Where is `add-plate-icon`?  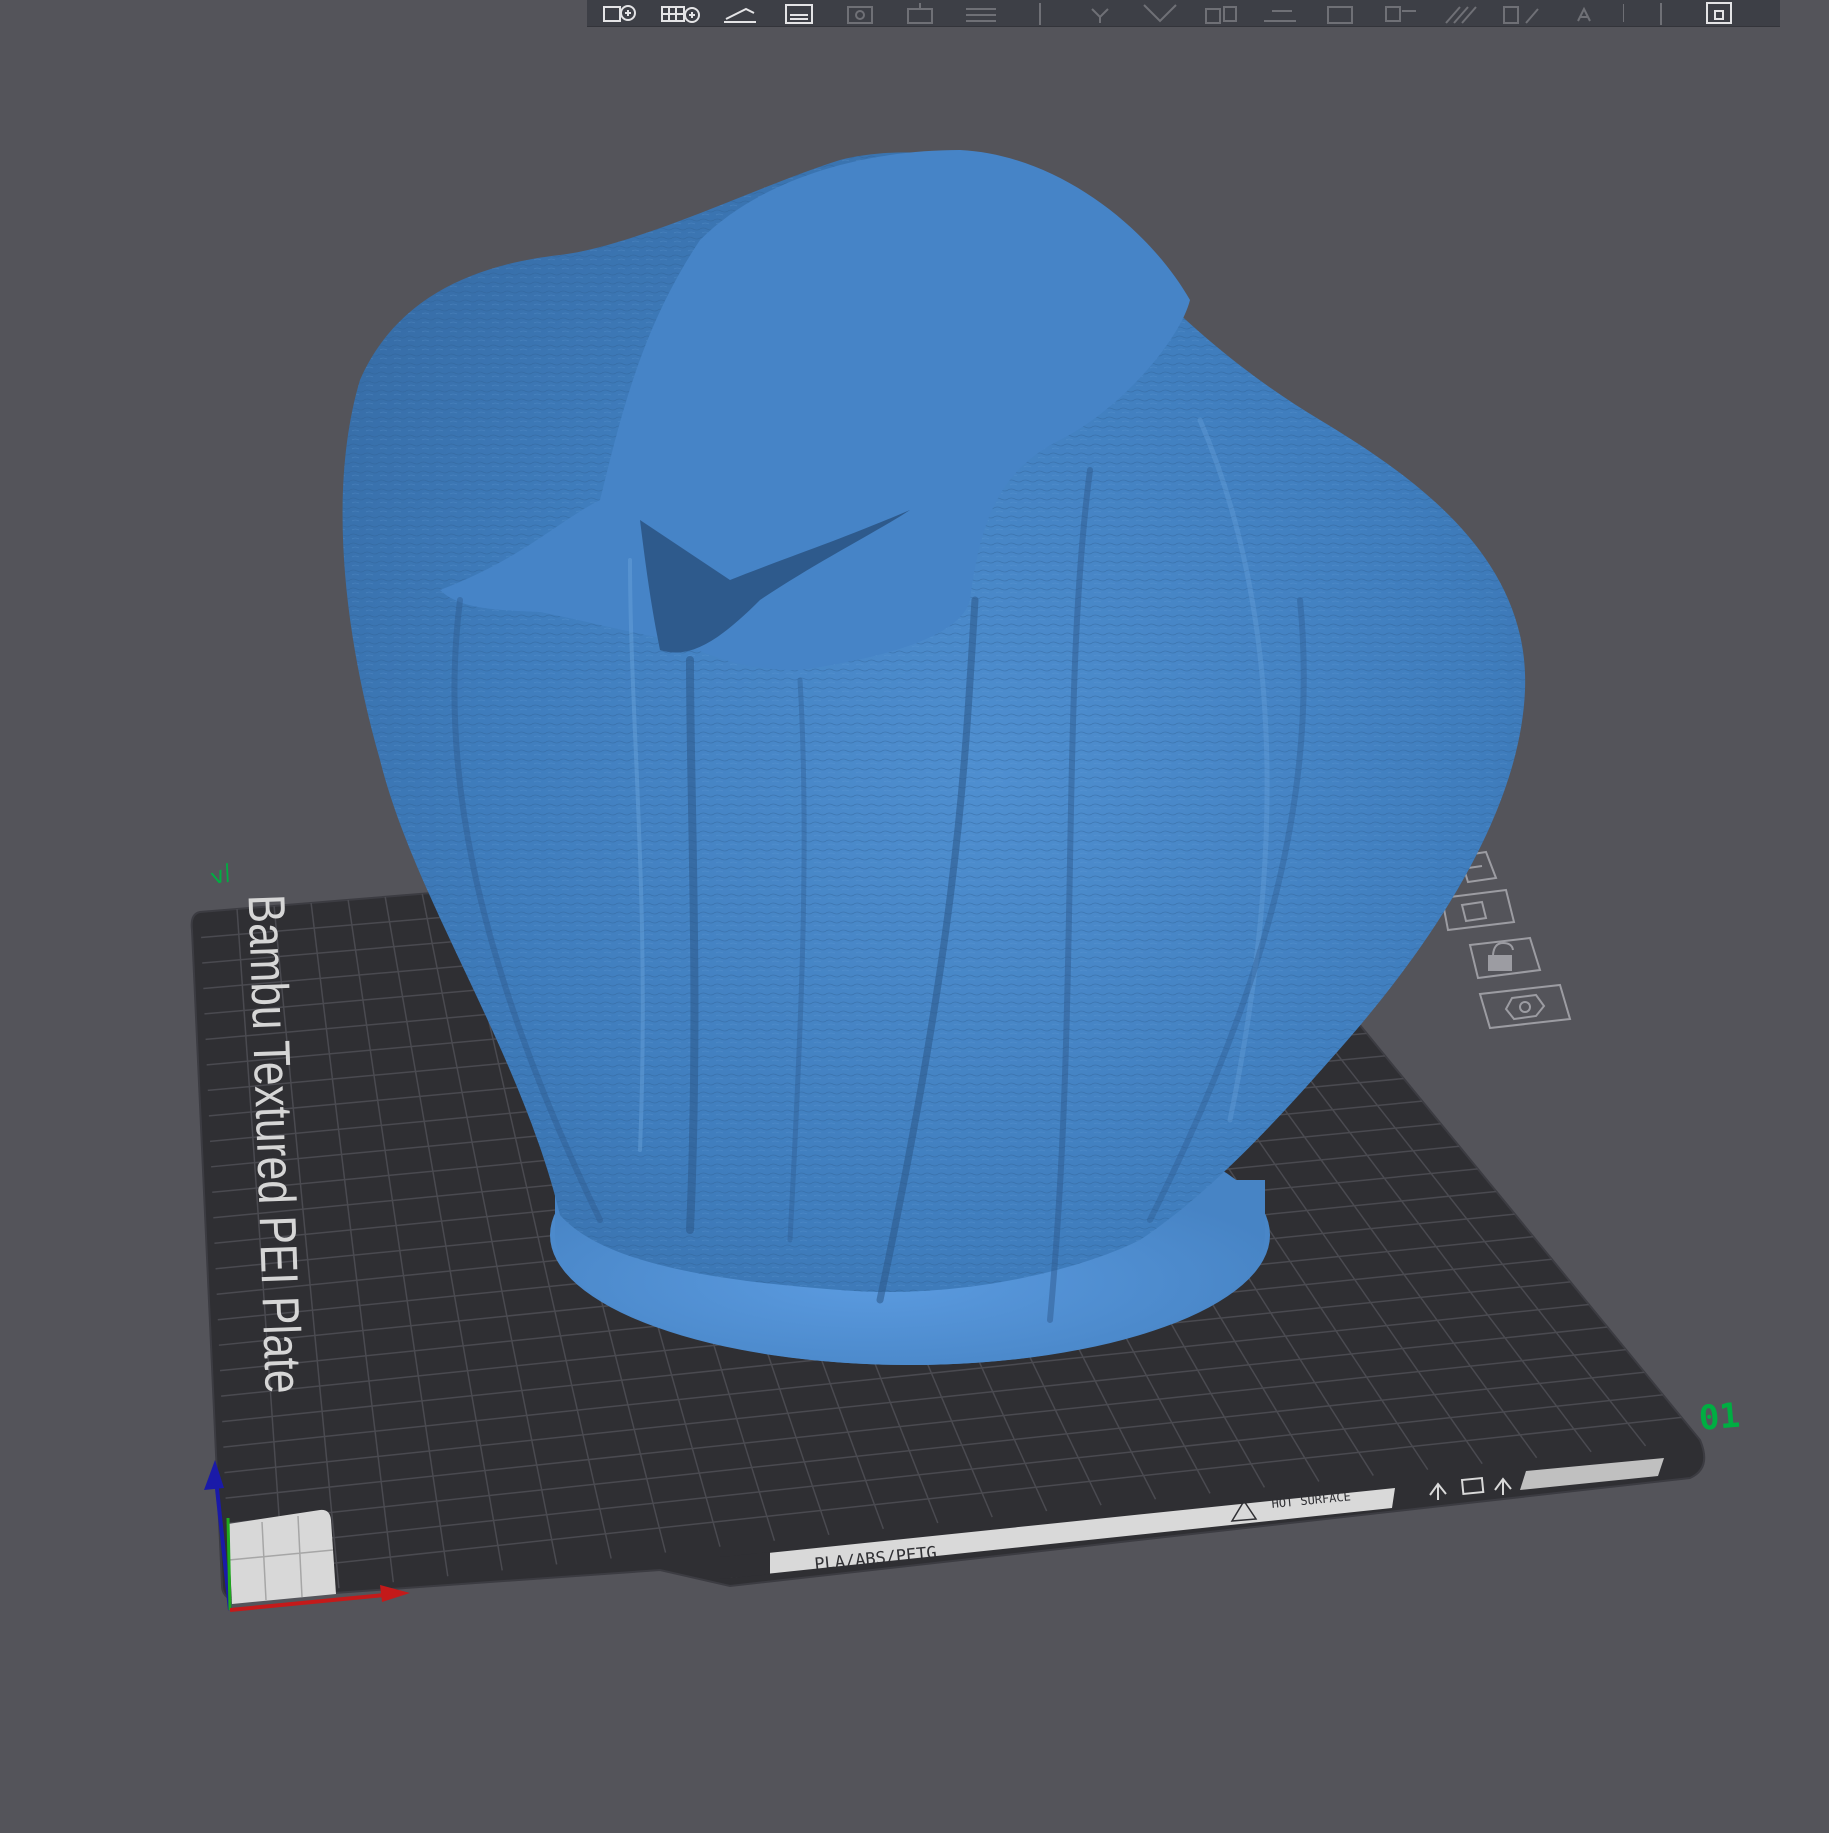
add-plate-icon is located at coordinates (680, 14).